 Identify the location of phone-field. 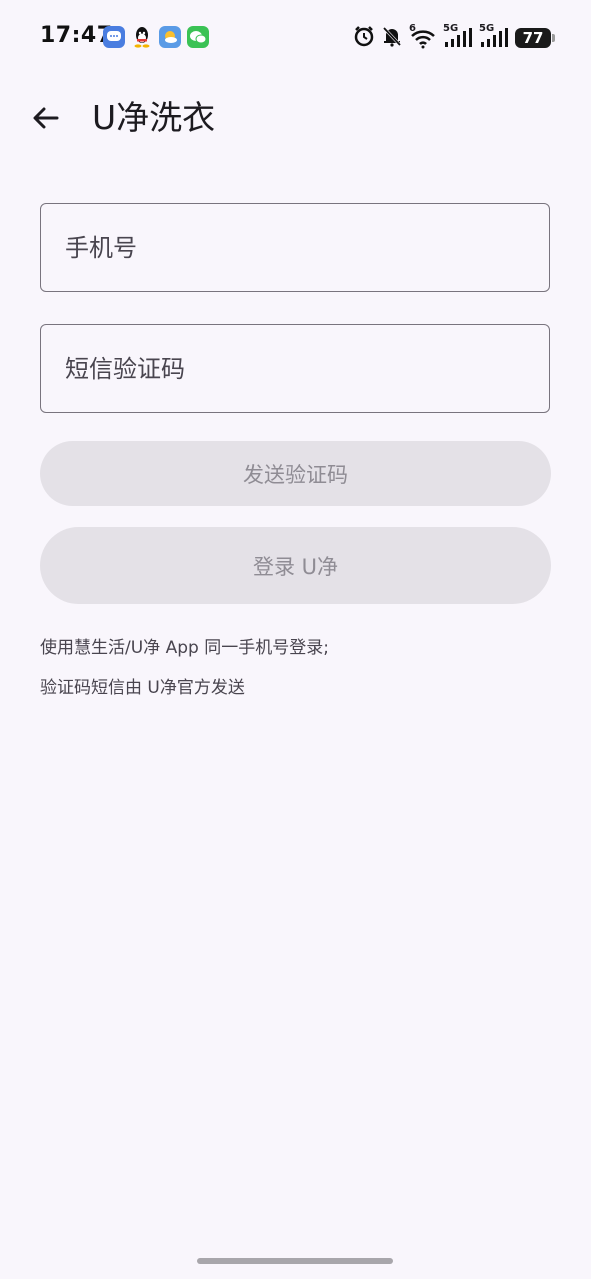
(295, 247).